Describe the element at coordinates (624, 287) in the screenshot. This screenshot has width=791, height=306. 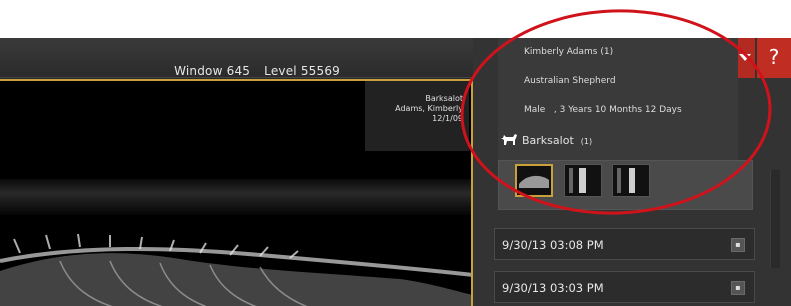
I see `study-item: 9/30/13 03:03 PM ▪` at that location.